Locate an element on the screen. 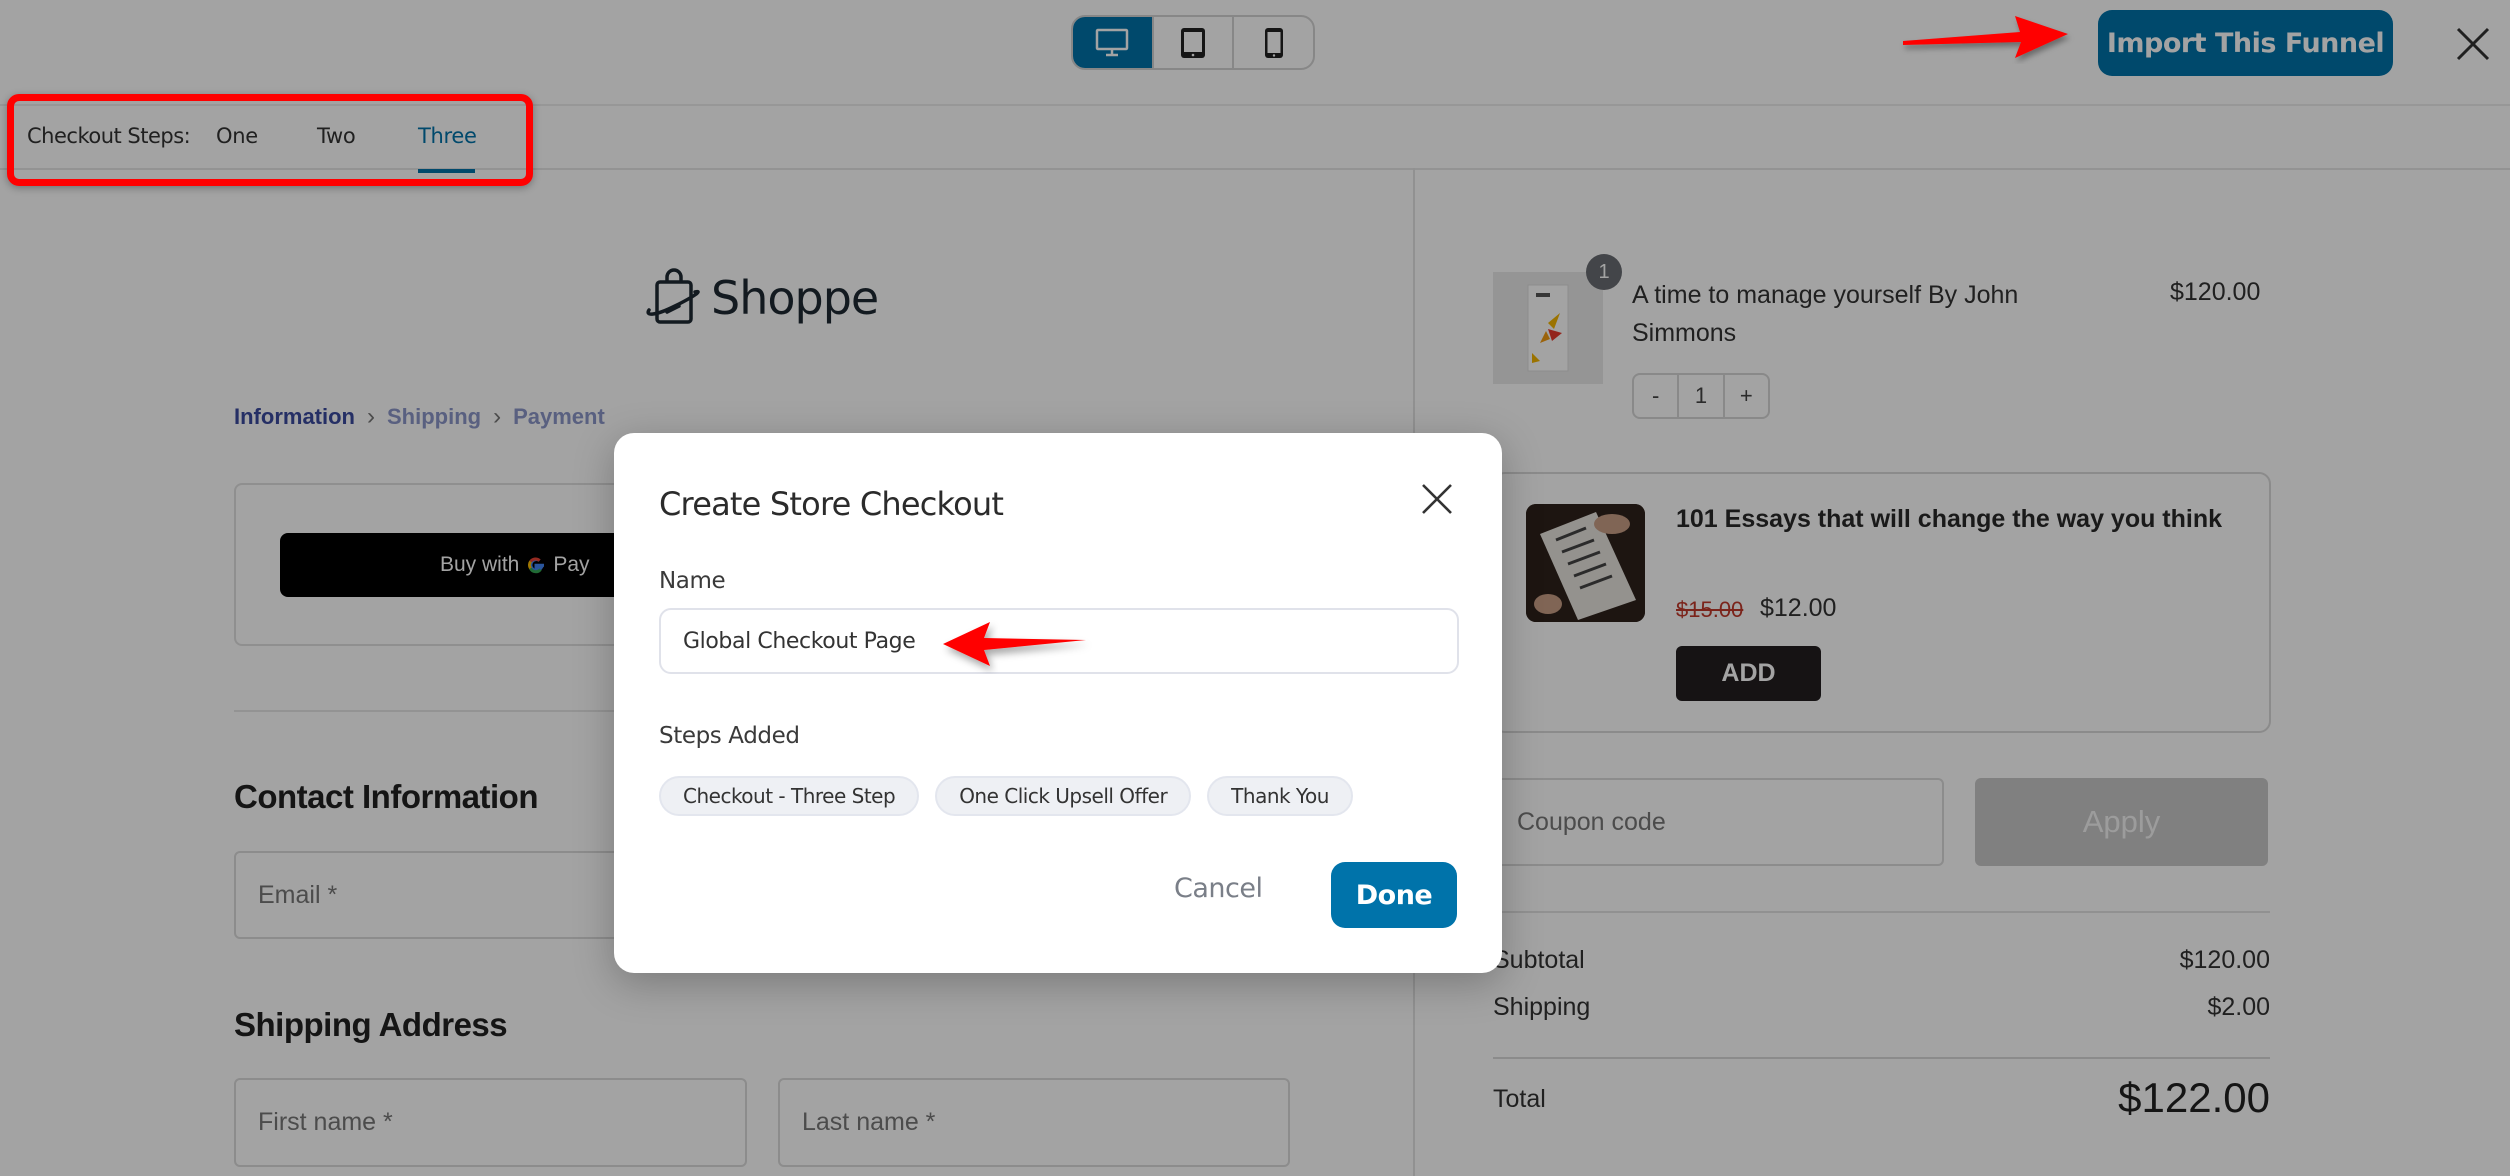 This screenshot has width=2510, height=1176. annotation-arrow-right-icon is located at coordinates (1985, 37).